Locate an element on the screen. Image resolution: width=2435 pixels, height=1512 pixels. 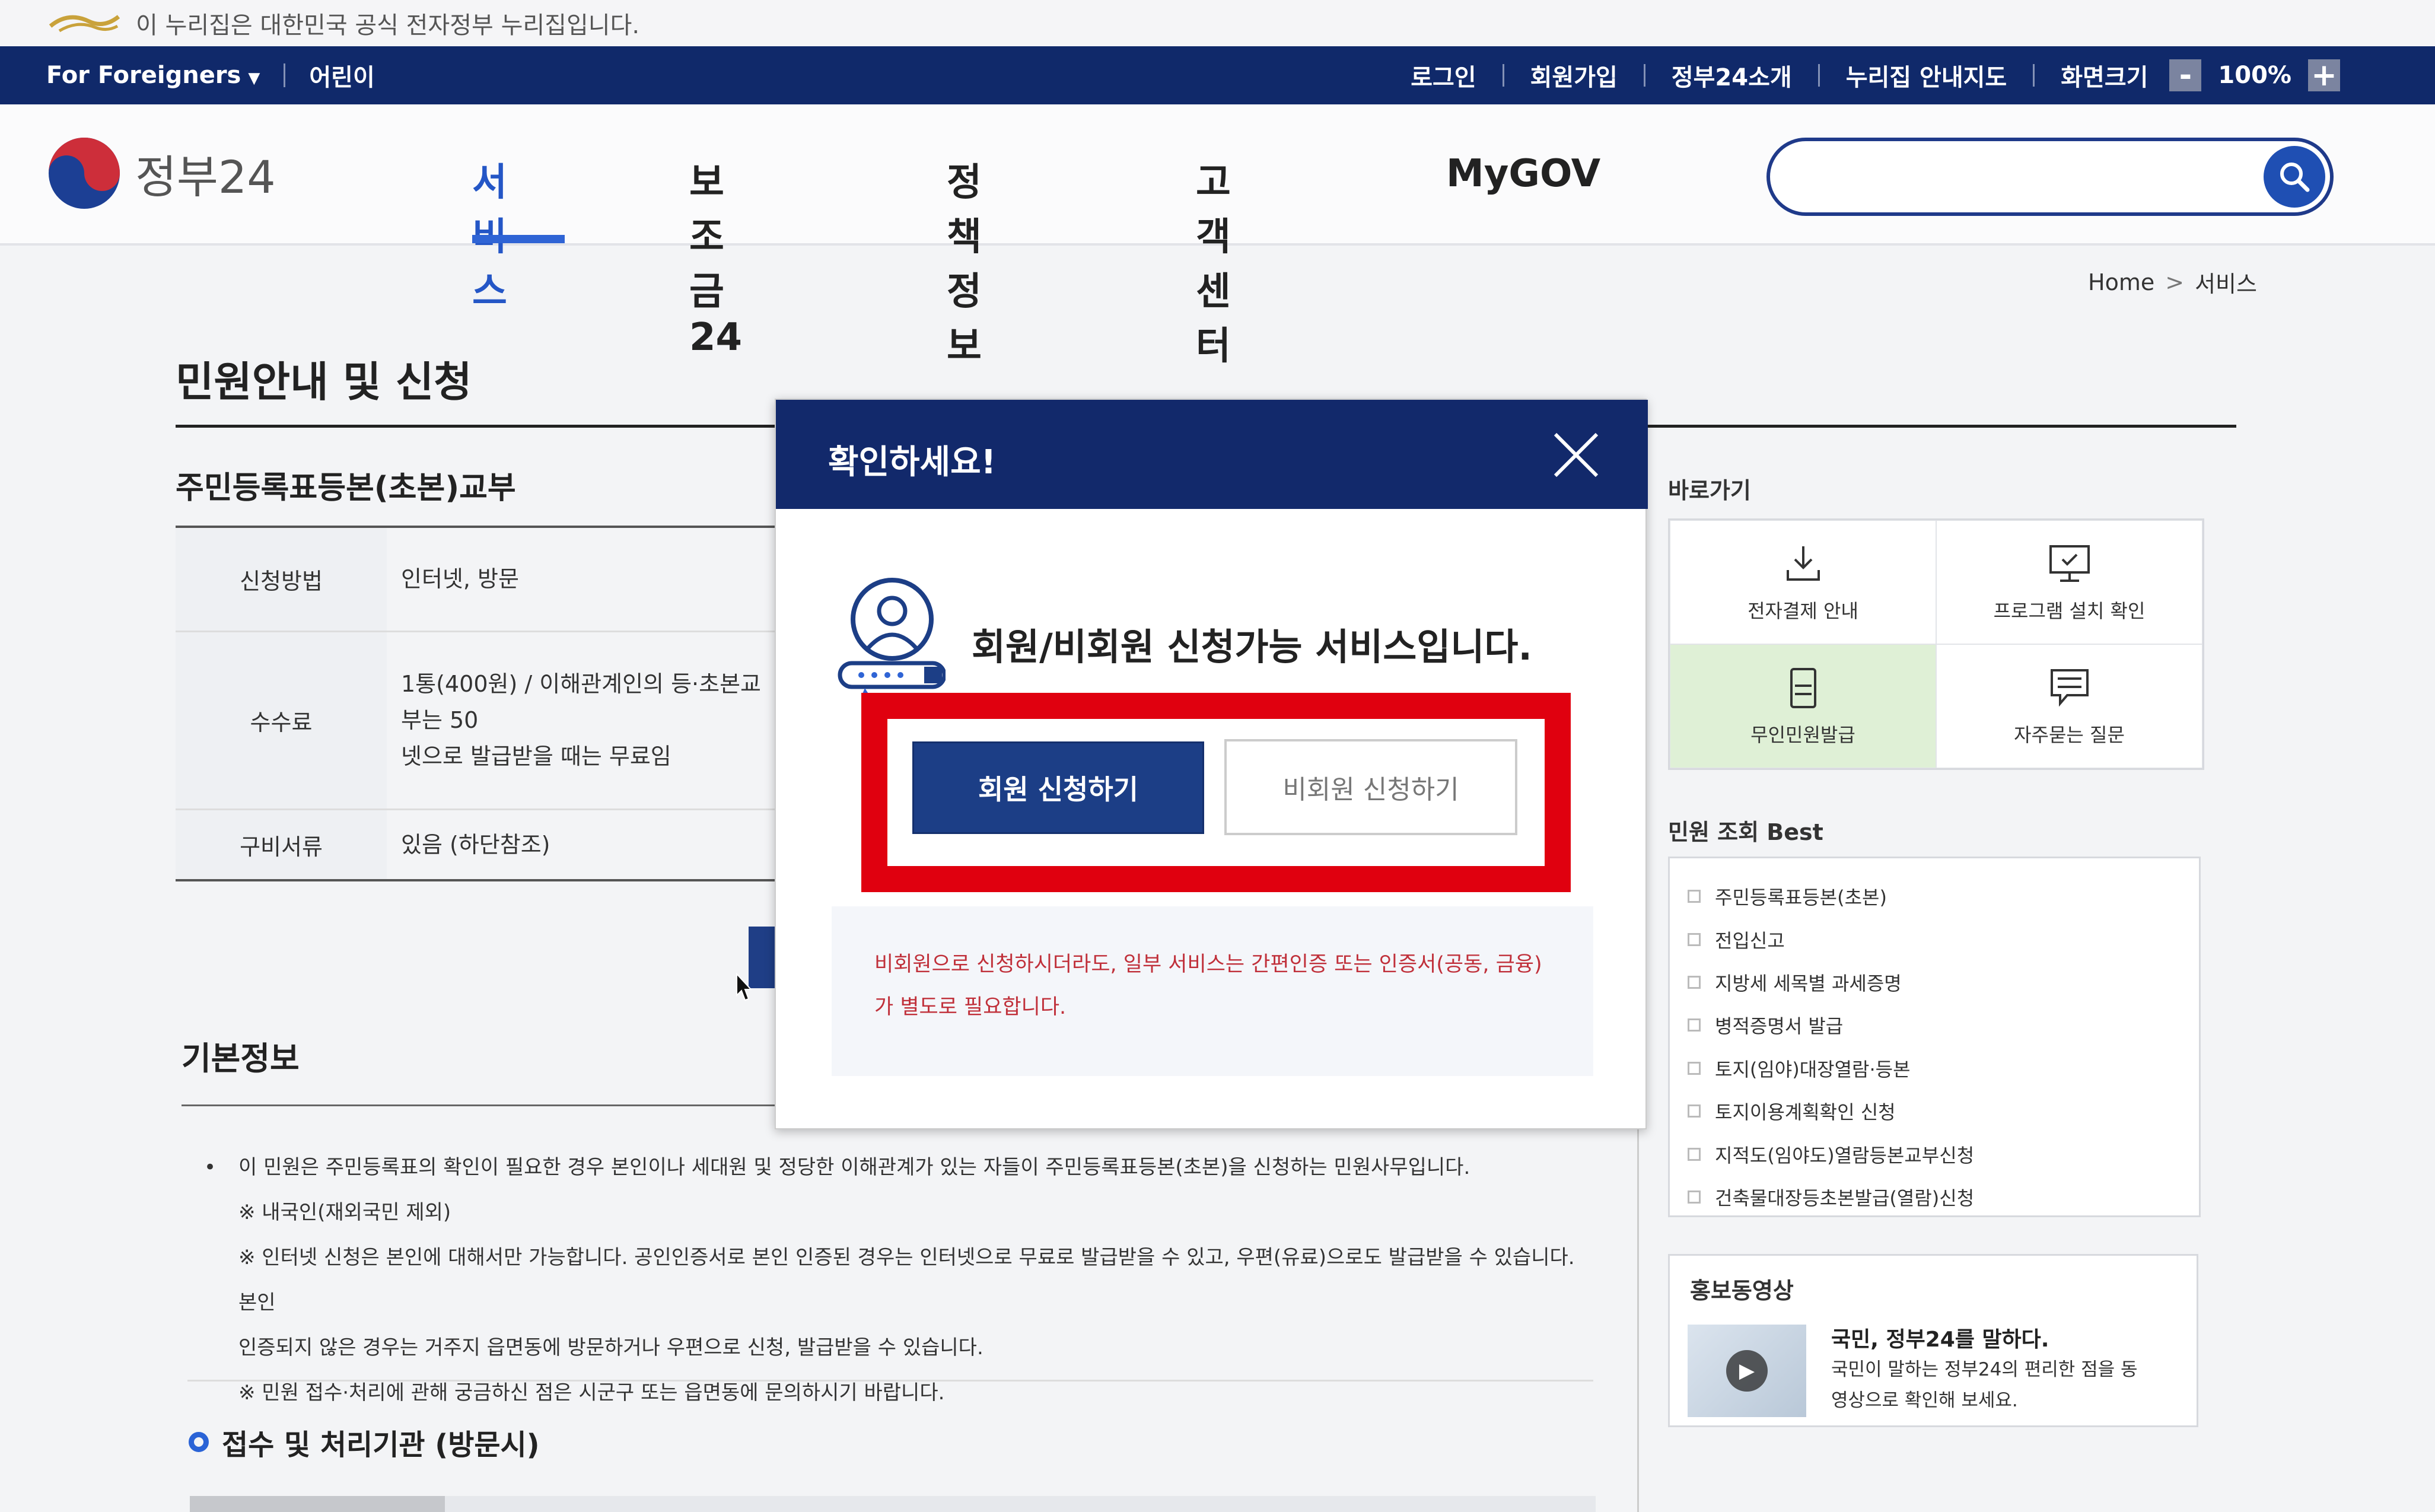
modal-title: 확인하세요! is located at coordinates (912, 462).